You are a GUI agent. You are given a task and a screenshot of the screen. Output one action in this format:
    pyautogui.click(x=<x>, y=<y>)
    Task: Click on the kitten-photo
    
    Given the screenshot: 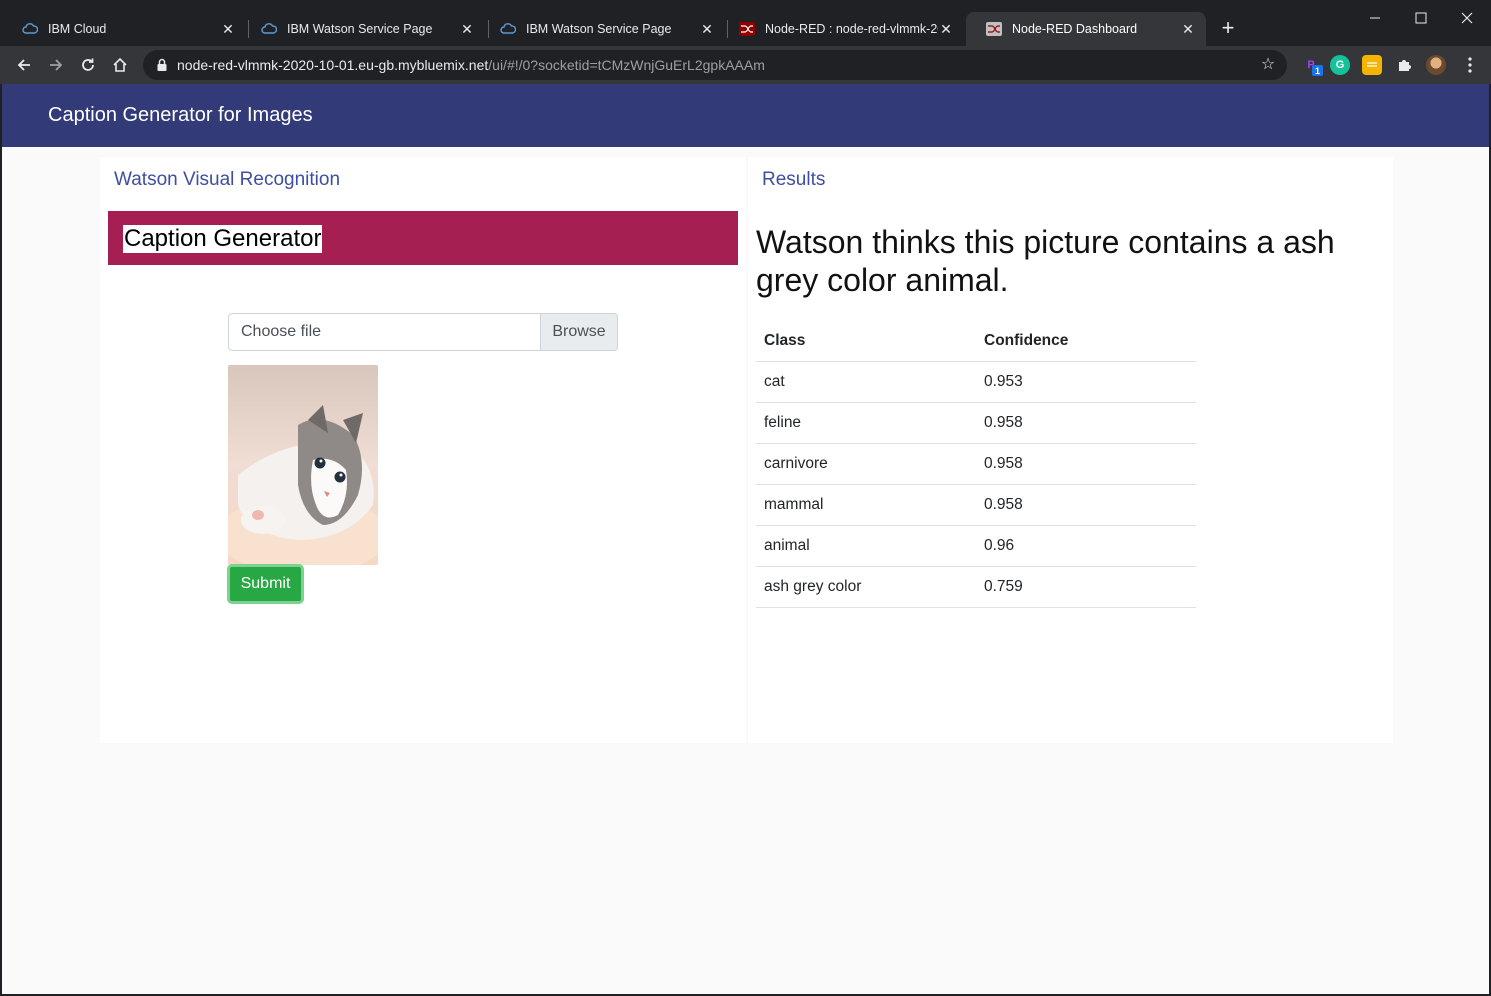 What is the action you would take?
    pyautogui.click(x=303, y=465)
    